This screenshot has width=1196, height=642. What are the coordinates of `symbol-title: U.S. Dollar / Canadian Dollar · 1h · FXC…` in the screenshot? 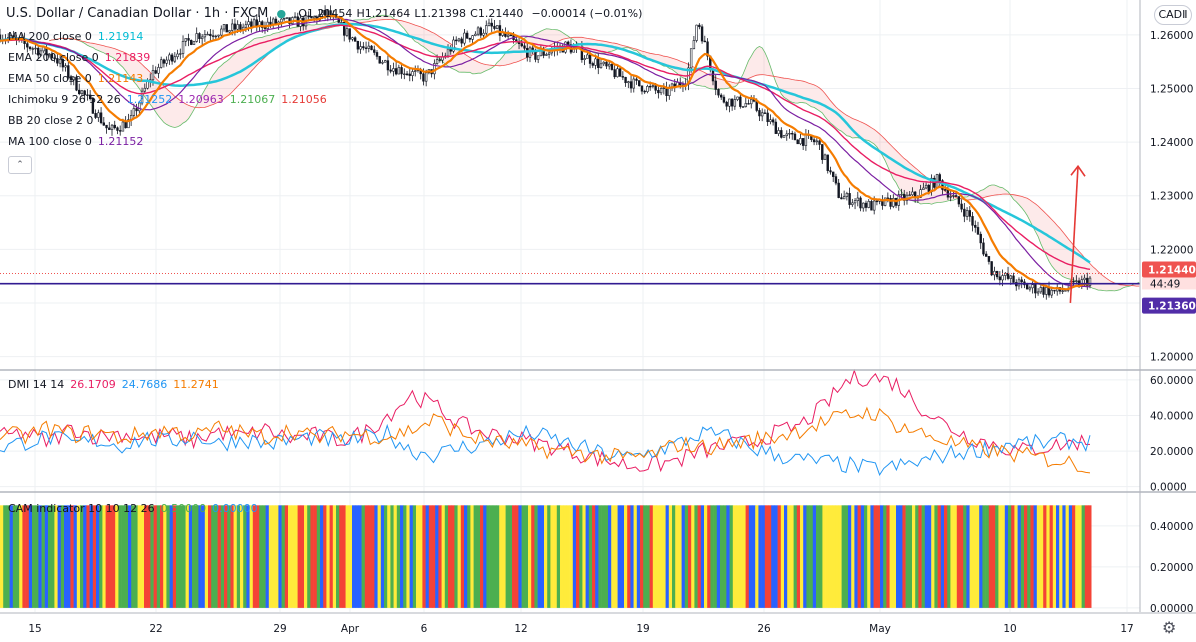 It's located at (137, 13).